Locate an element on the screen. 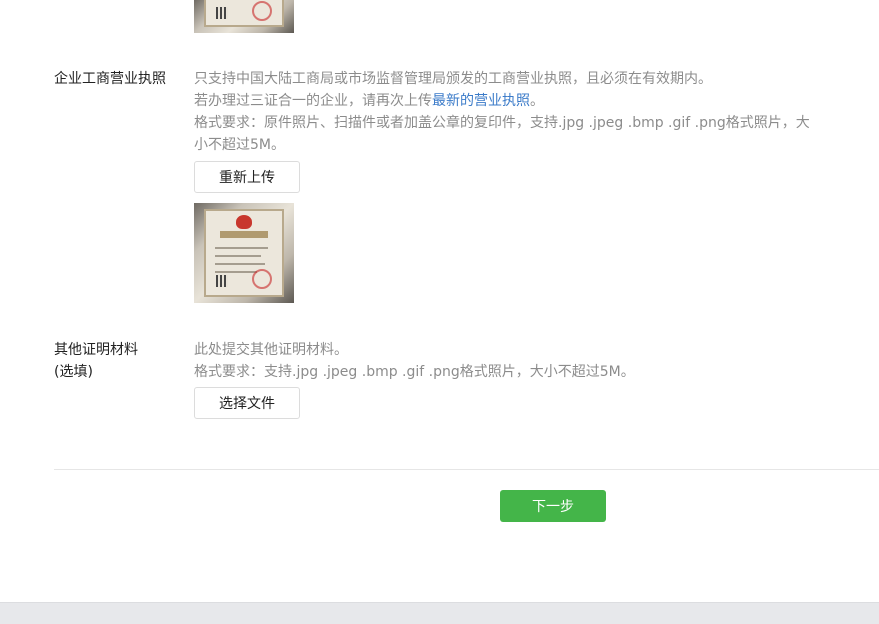  license-desc-line-2: 若办理过三证合一的企业，请再次上传最新的营业执照。 is located at coordinates (369, 101).